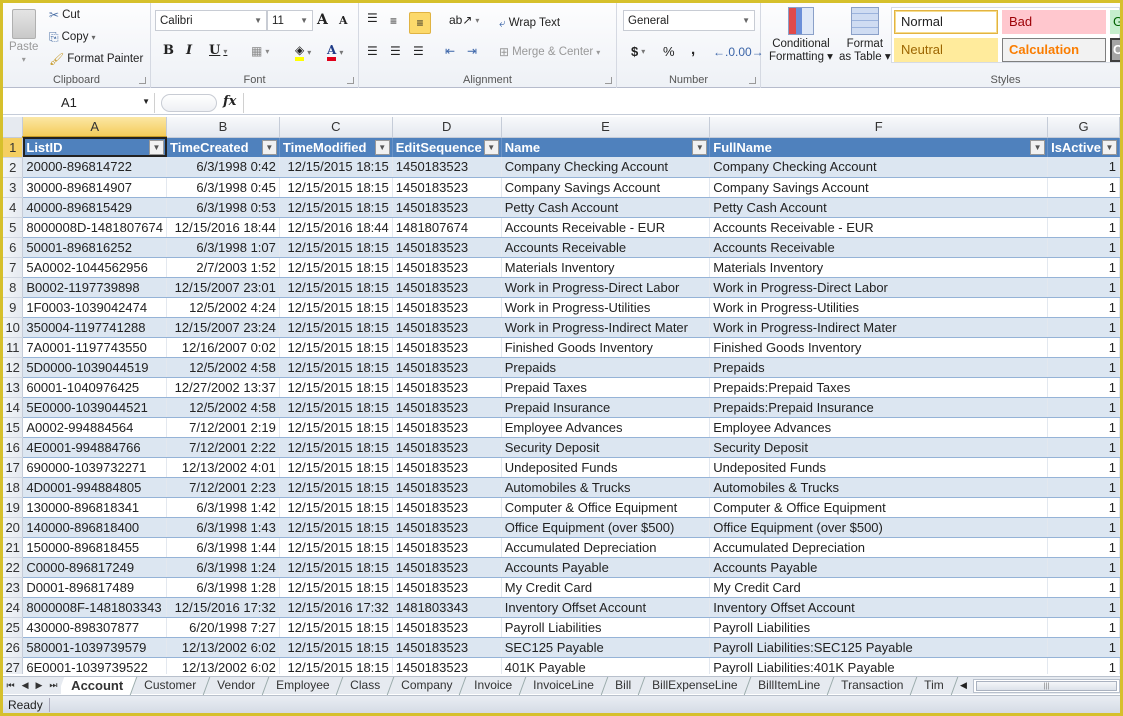  I want to click on cell-fullname: Work in Progress-Utilities, so click(879, 307).